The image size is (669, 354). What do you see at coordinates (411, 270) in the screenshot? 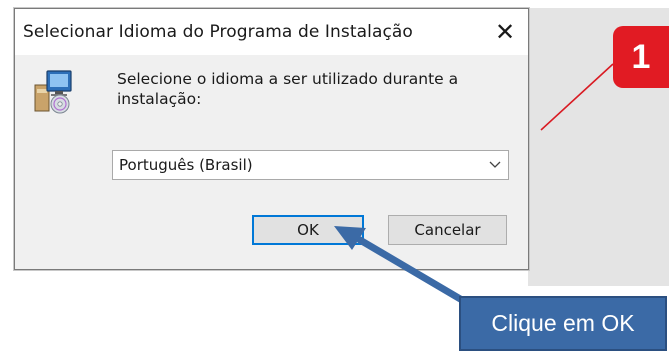
I see `callout-arrow-shaft` at bounding box center [411, 270].